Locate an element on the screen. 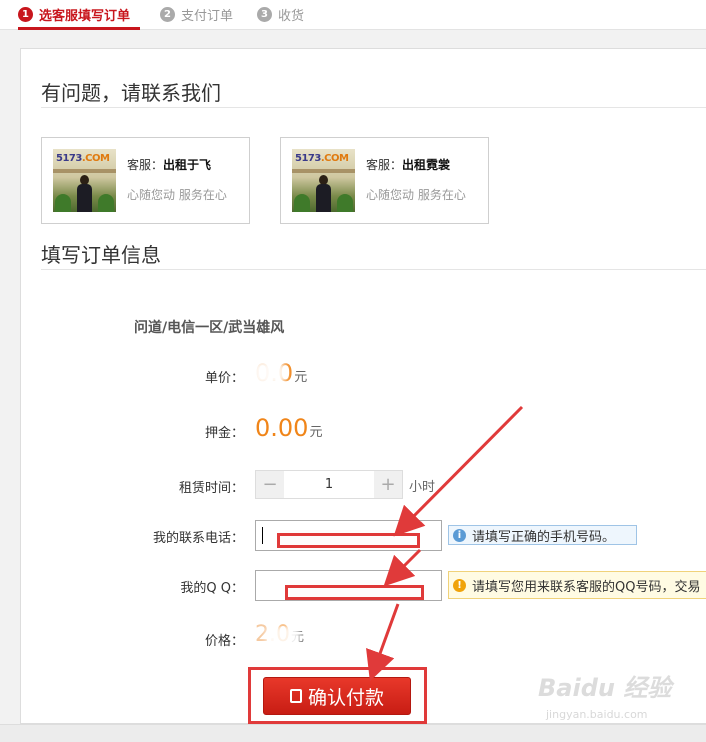 Image resolution: width=706 pixels, height=742 pixels. arrow-to-phone is located at coordinates (458, 471).